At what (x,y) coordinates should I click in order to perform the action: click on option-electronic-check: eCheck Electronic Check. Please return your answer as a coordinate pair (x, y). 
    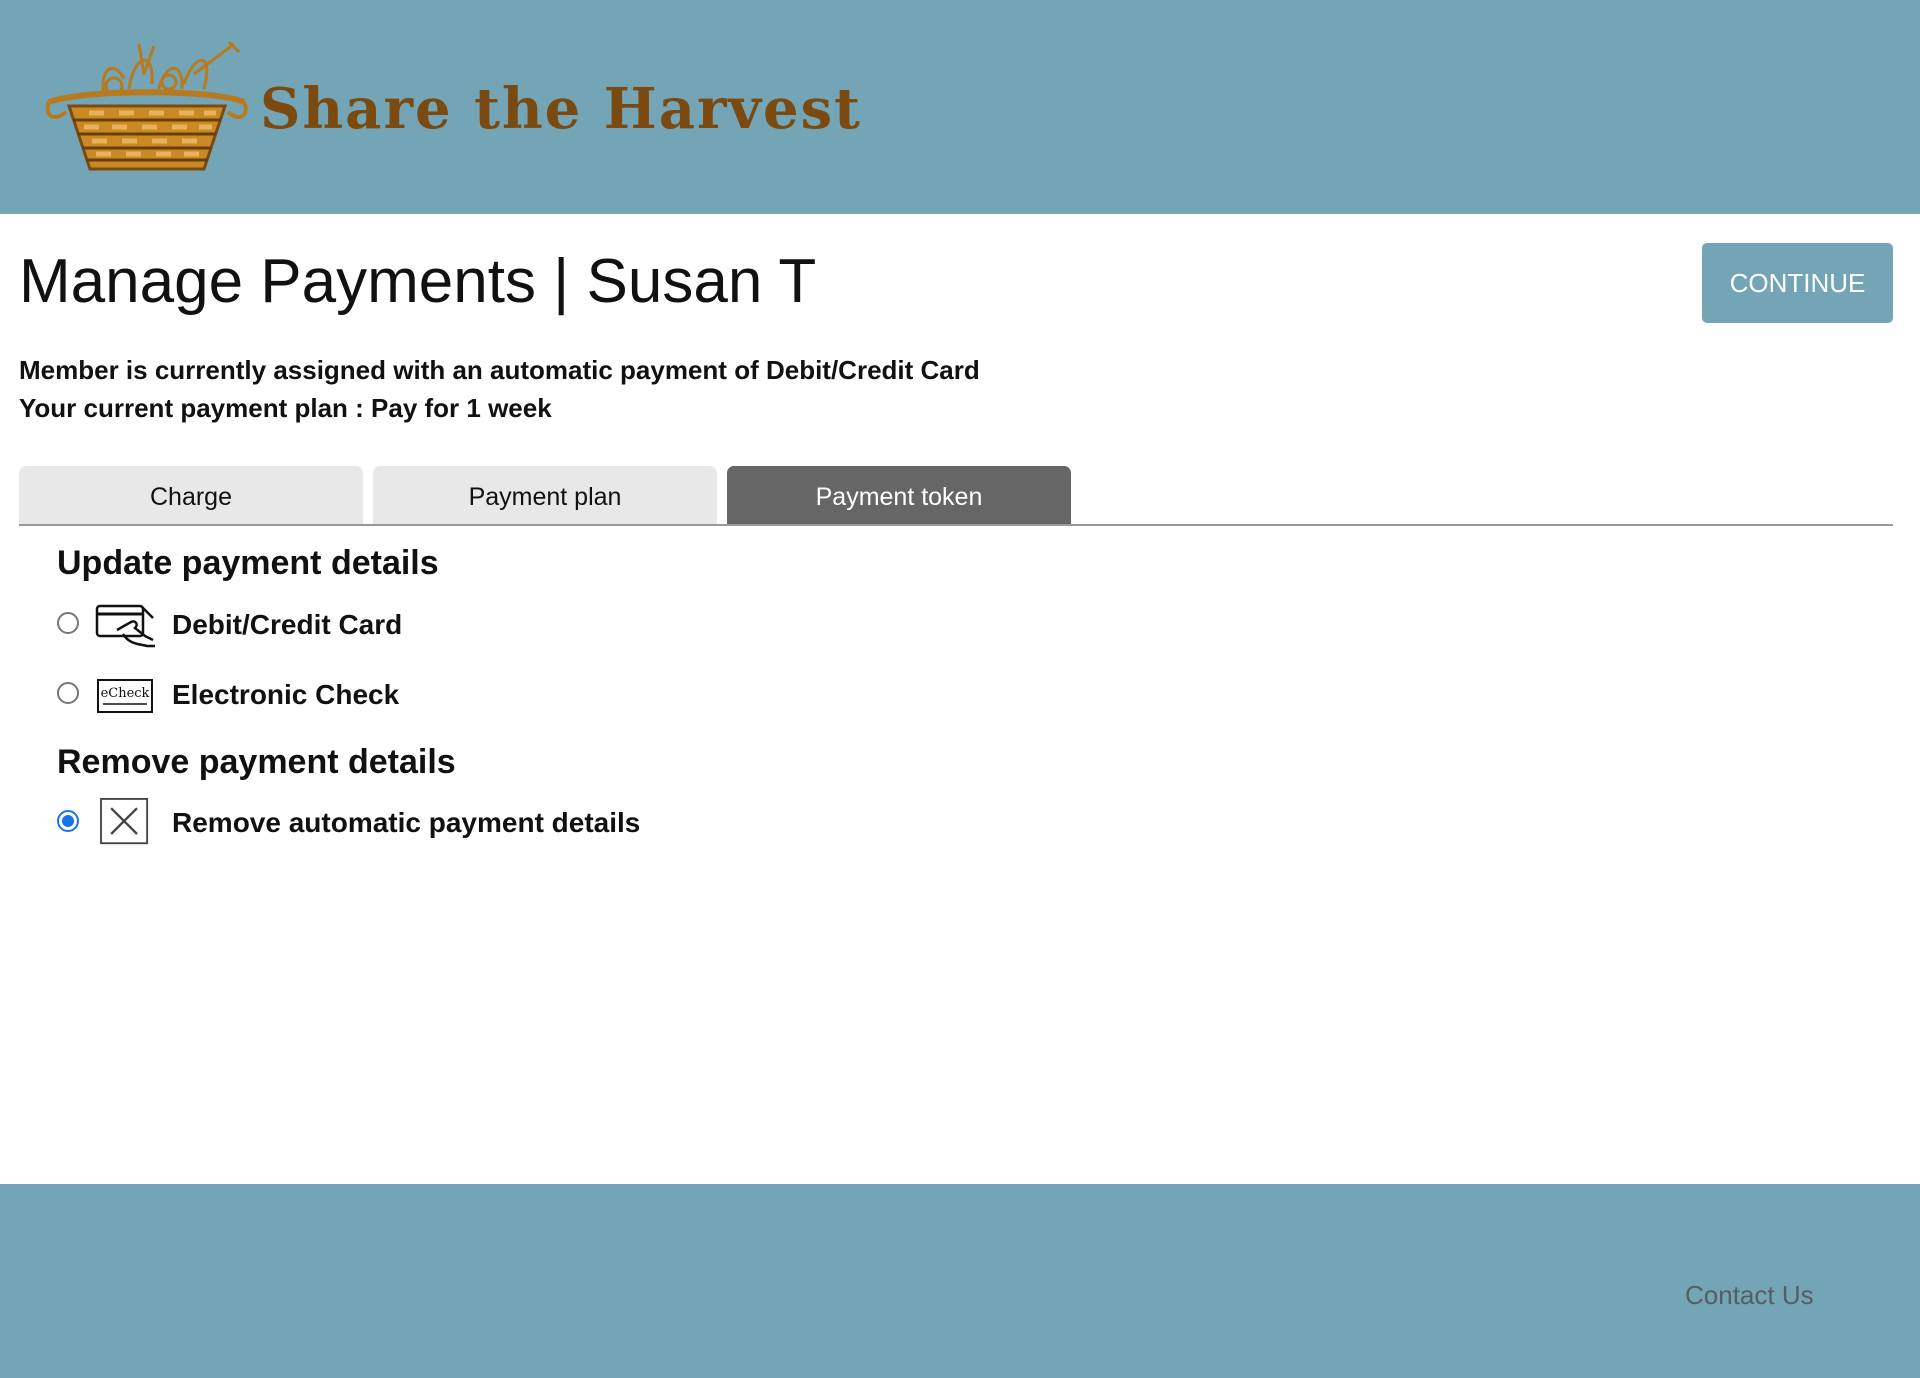
    Looking at the image, I should click on (407, 696).